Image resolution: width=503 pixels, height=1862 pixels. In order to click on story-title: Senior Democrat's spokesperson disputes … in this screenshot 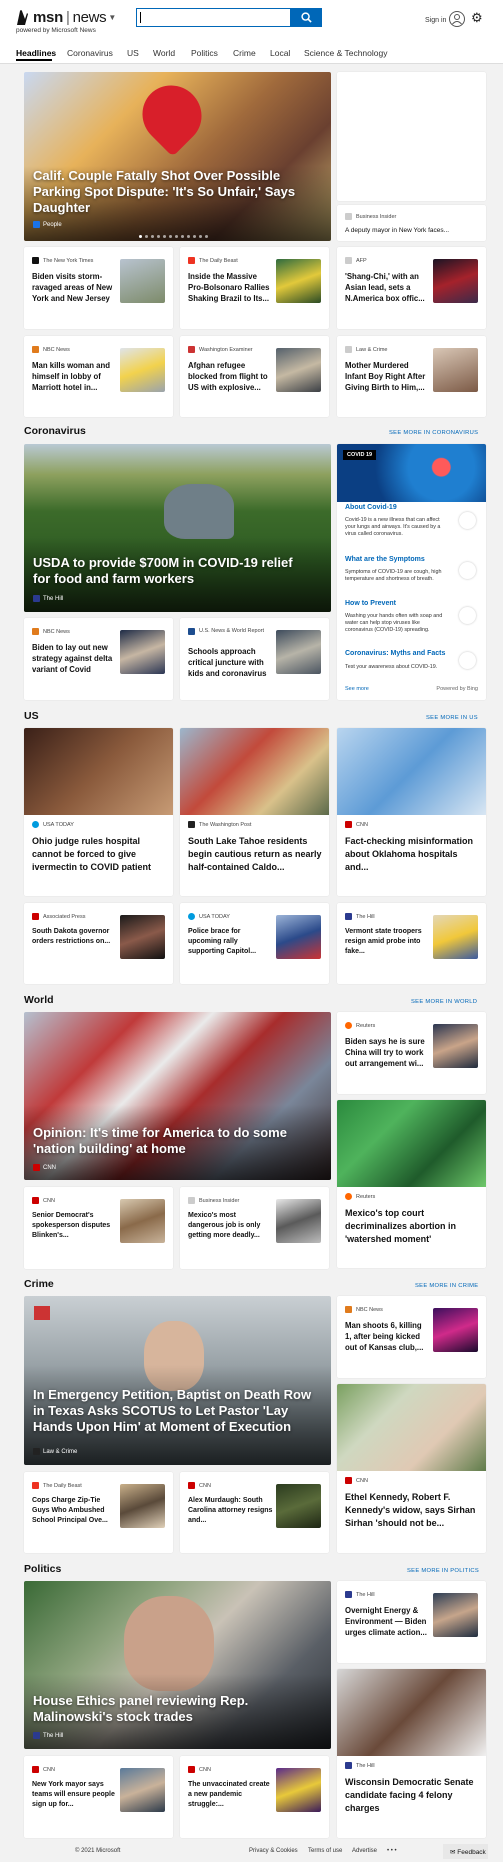, I will do `click(74, 1226)`.